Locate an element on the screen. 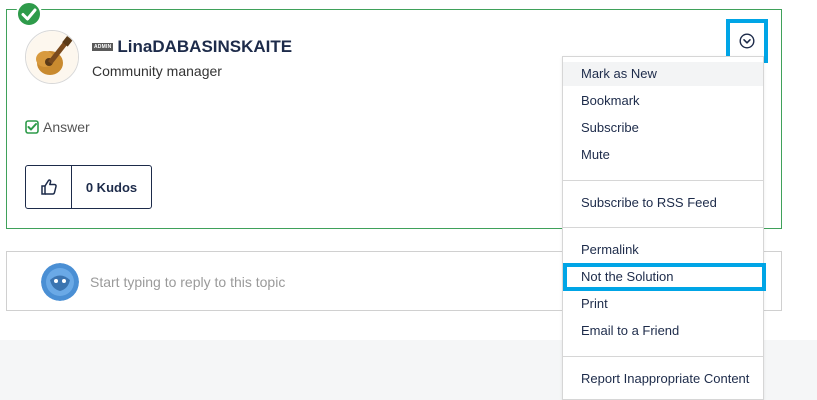  guitar-avatar-icon is located at coordinates (52, 57).